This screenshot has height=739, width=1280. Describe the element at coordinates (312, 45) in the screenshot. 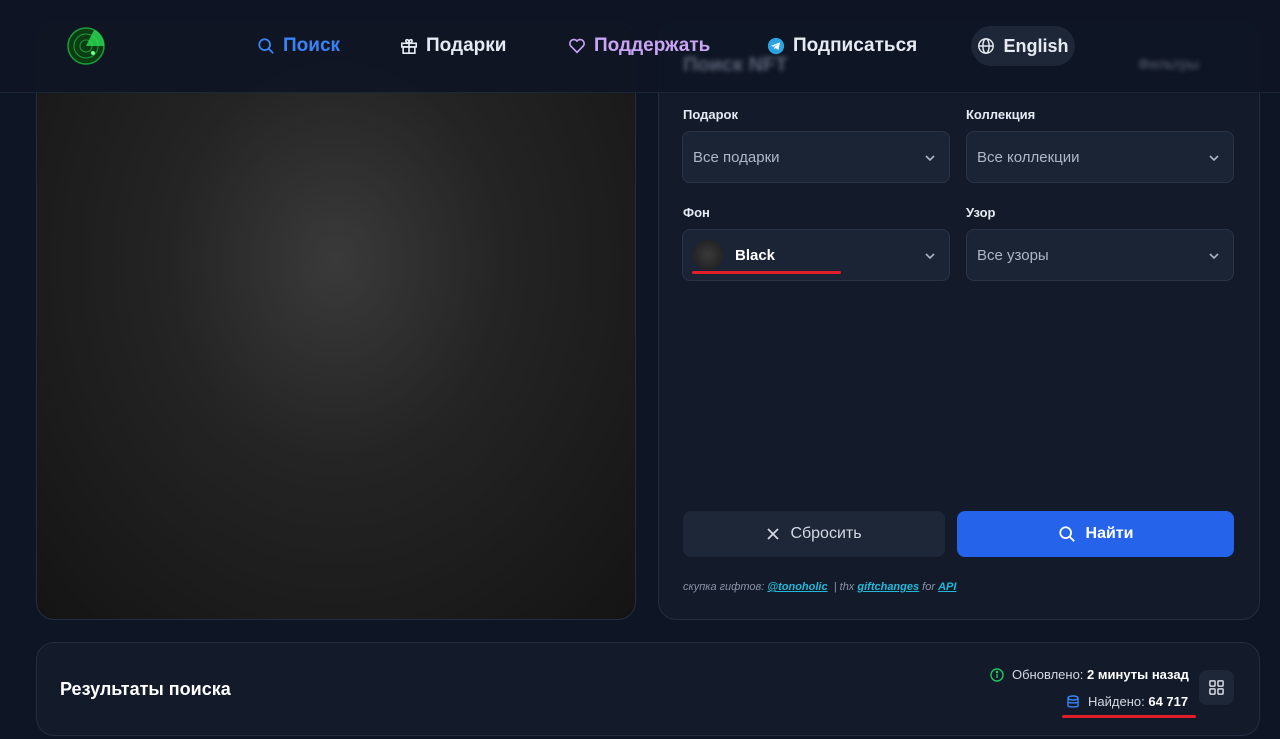

I see `nav-search-label: Поиск` at that location.